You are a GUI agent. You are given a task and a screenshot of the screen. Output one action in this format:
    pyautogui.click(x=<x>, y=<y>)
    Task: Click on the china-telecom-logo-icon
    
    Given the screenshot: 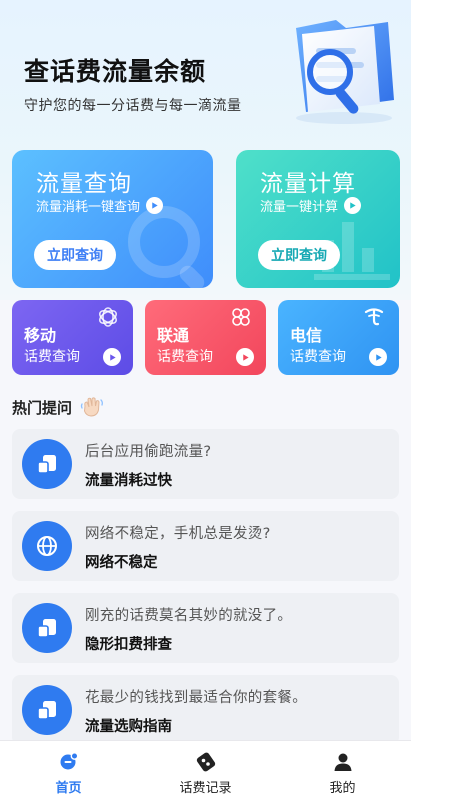 What is the action you would take?
    pyautogui.click(x=374, y=317)
    